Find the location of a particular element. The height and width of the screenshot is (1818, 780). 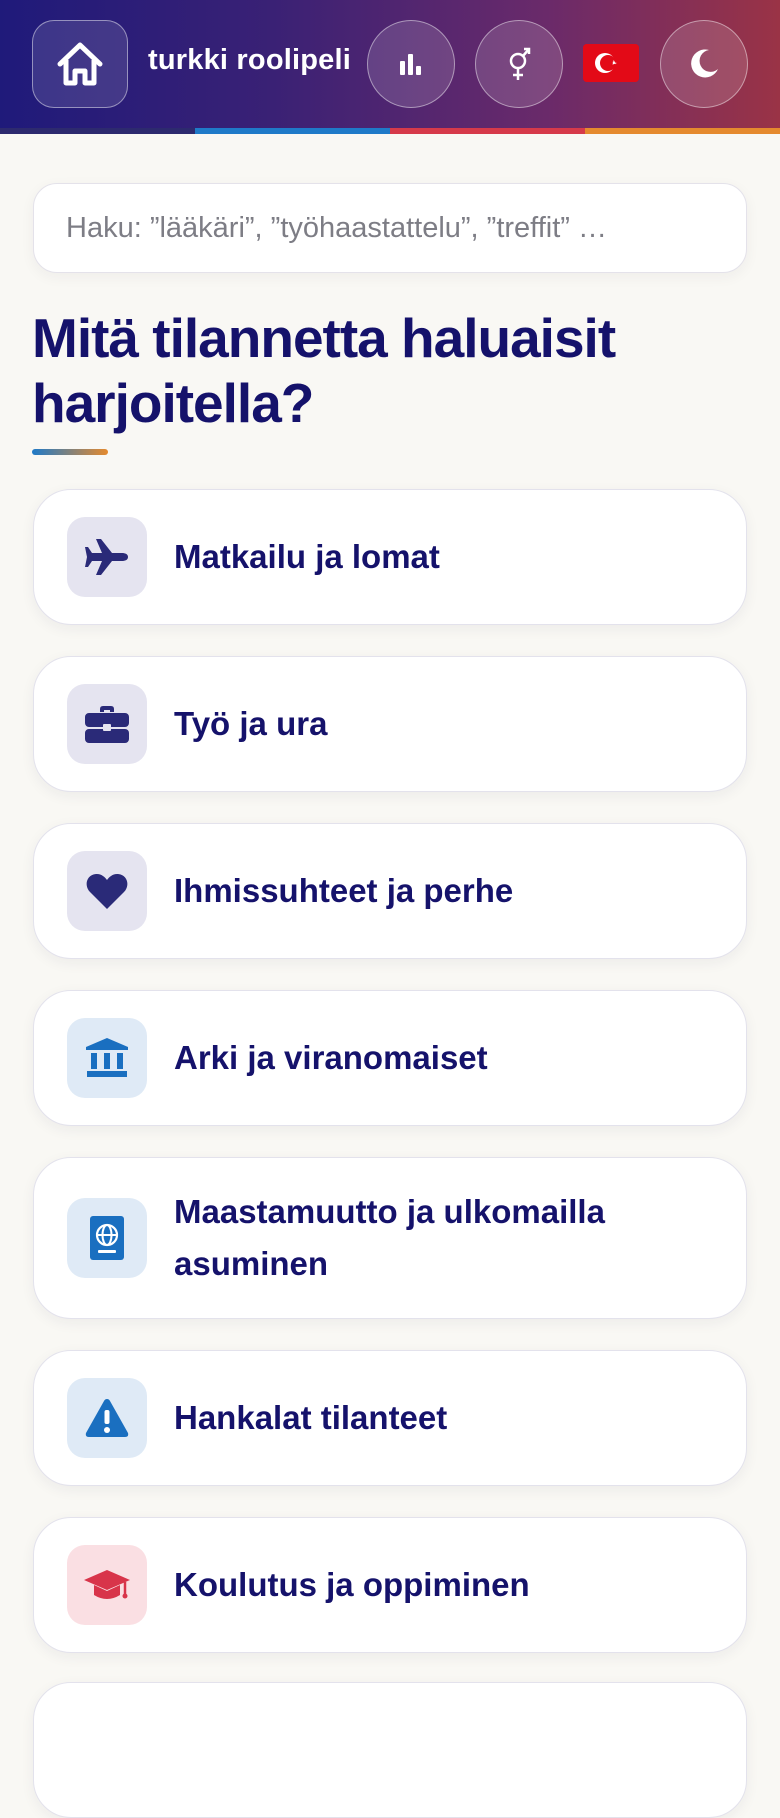

graduation-cap-icon is located at coordinates (107, 1584).